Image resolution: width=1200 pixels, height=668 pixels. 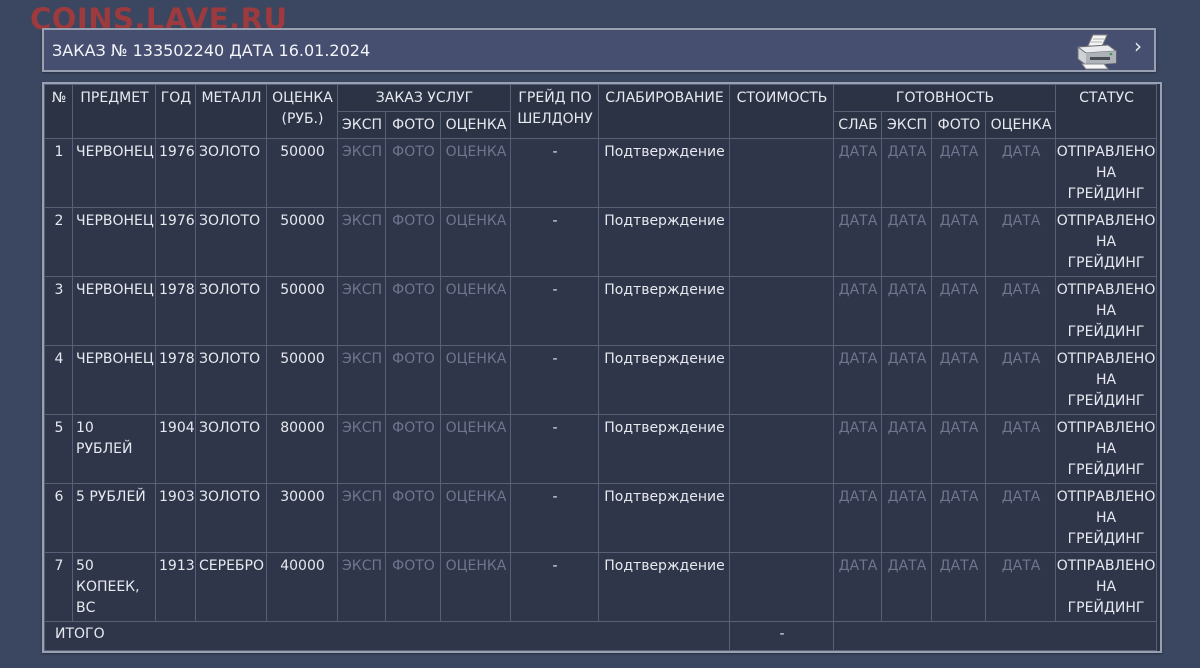 I want to click on cell-year: 1904, so click(x=175, y=449).